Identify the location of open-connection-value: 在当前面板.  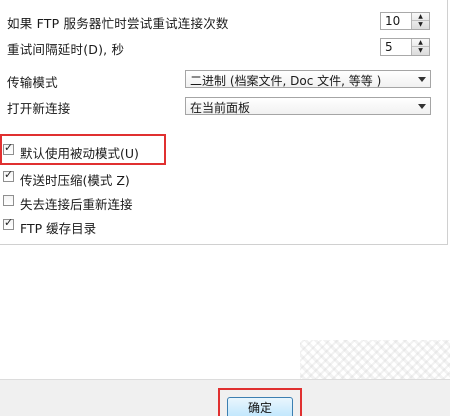
(220, 108).